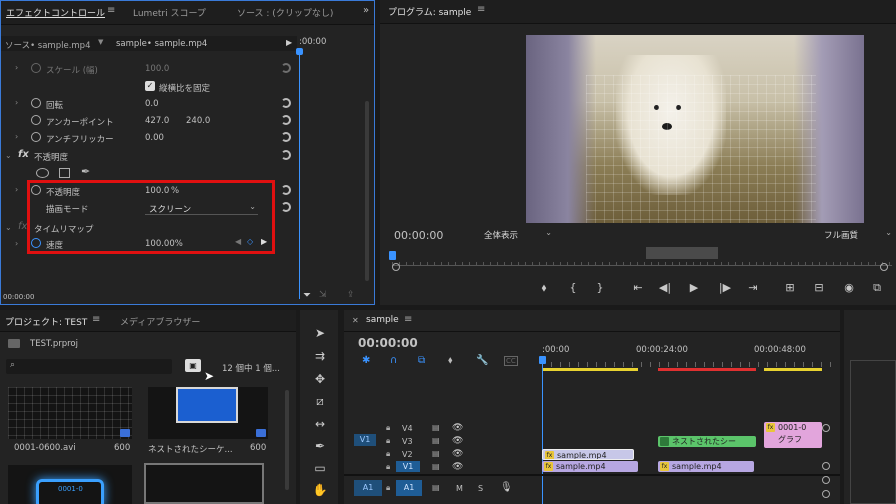  Describe the element at coordinates (393, 360) in the screenshot. I see `snap-icon: ∩` at that location.